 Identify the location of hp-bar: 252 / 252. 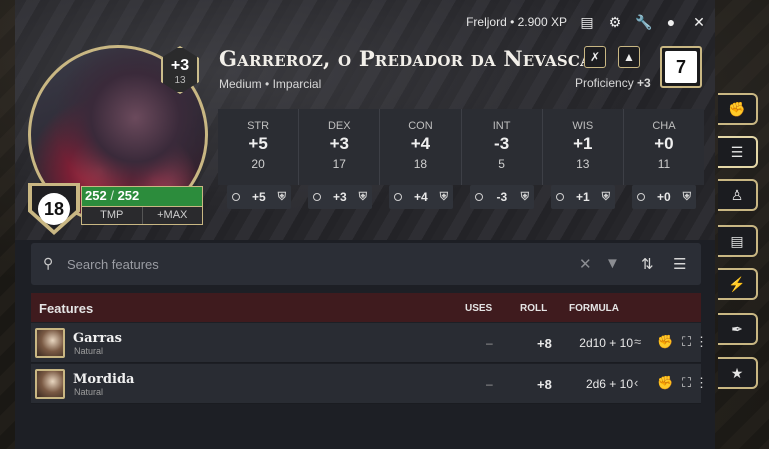
(142, 196).